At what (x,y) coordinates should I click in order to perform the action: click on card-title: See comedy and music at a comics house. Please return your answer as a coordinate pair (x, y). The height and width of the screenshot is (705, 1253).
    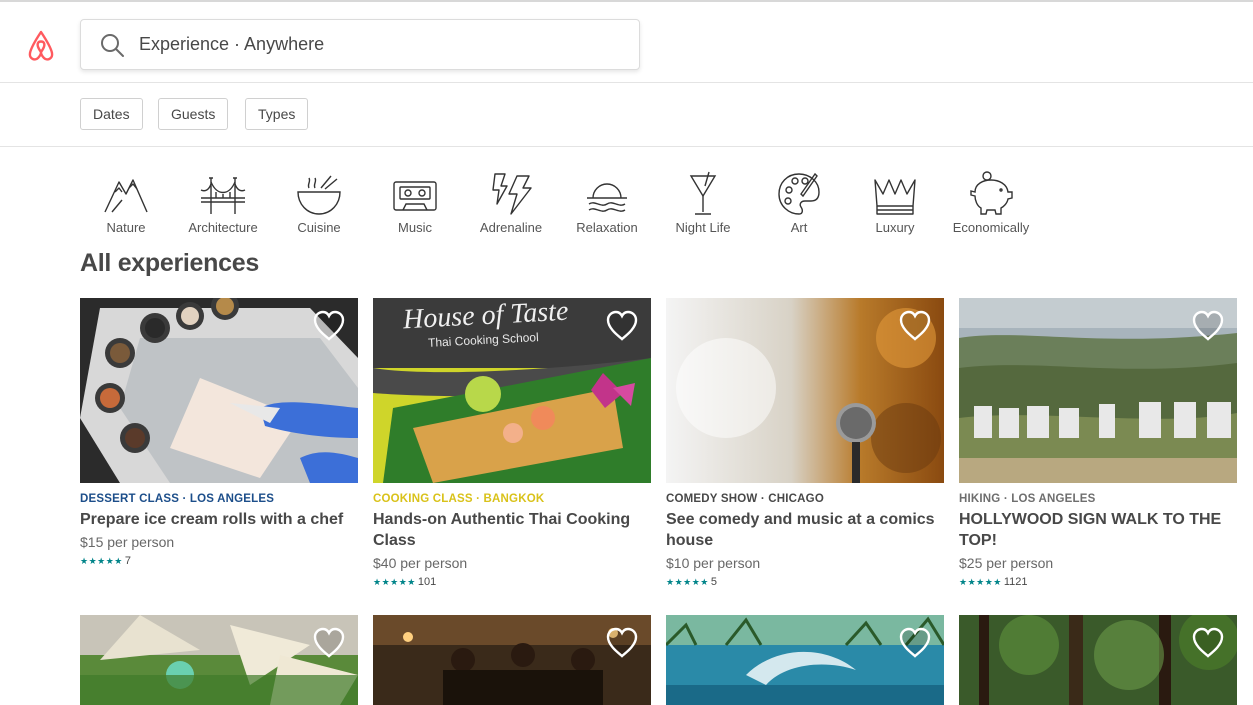
    Looking at the image, I should click on (805, 530).